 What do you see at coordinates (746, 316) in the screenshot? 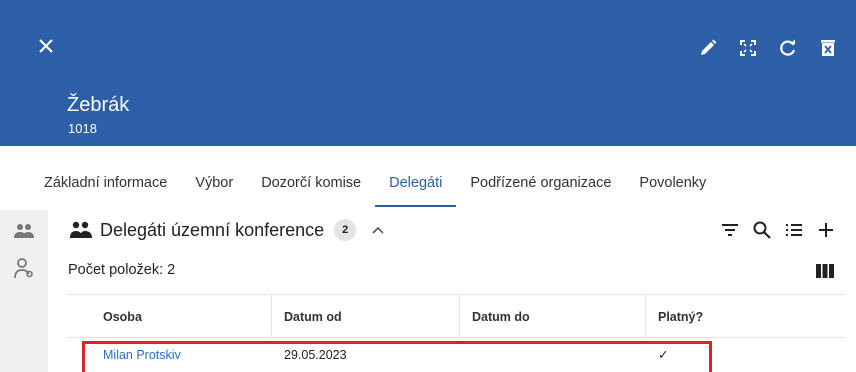
I see `column-header-platny: Platný?` at bounding box center [746, 316].